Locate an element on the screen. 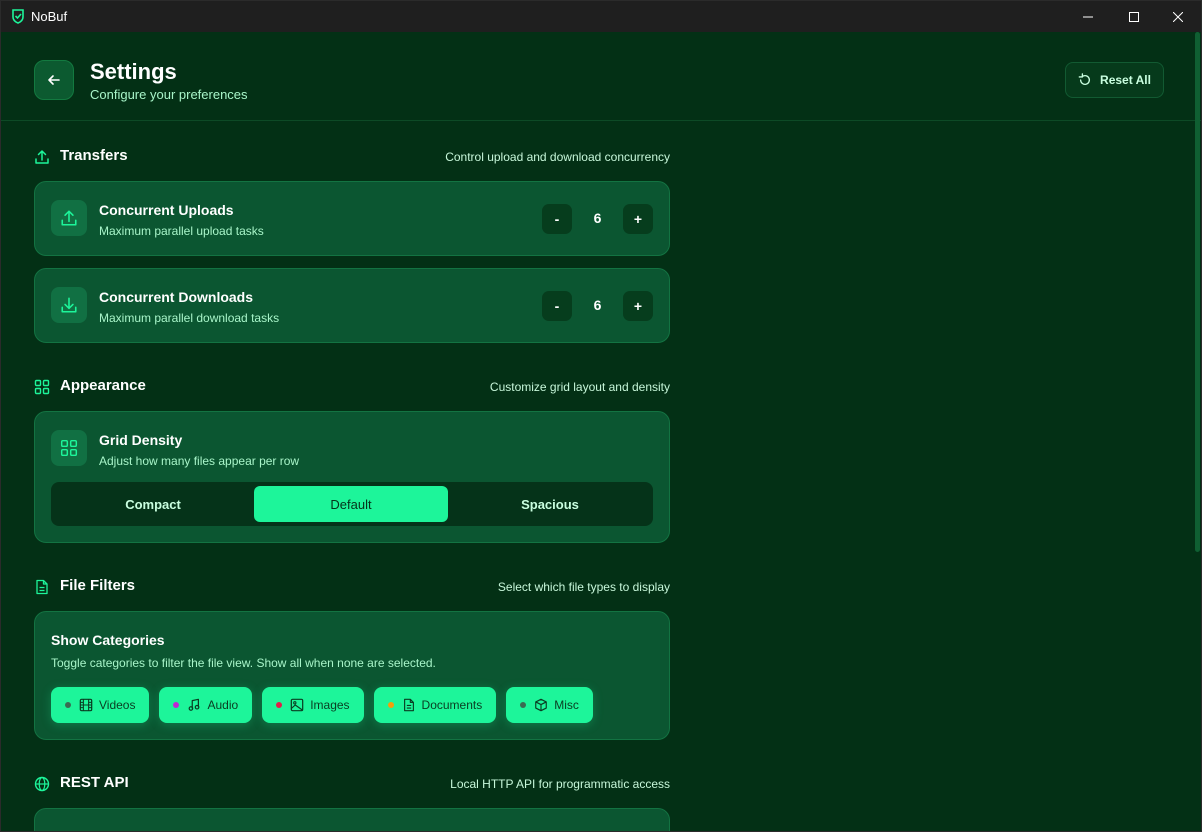 This screenshot has height=832, width=1202. card-title: Concurrent Uploads is located at coordinates (166, 210).